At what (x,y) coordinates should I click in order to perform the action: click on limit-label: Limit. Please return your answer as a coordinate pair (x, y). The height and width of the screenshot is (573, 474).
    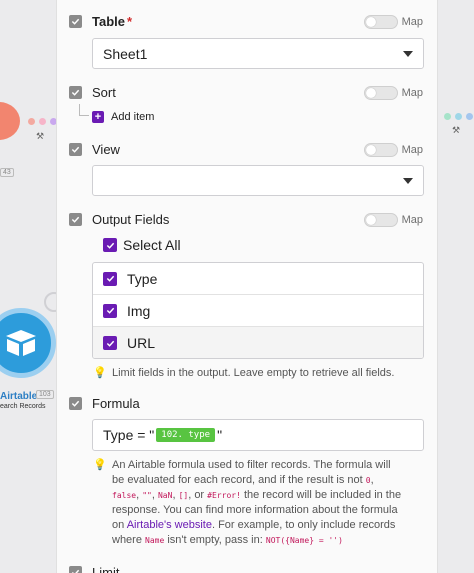
    Looking at the image, I should click on (106, 569).